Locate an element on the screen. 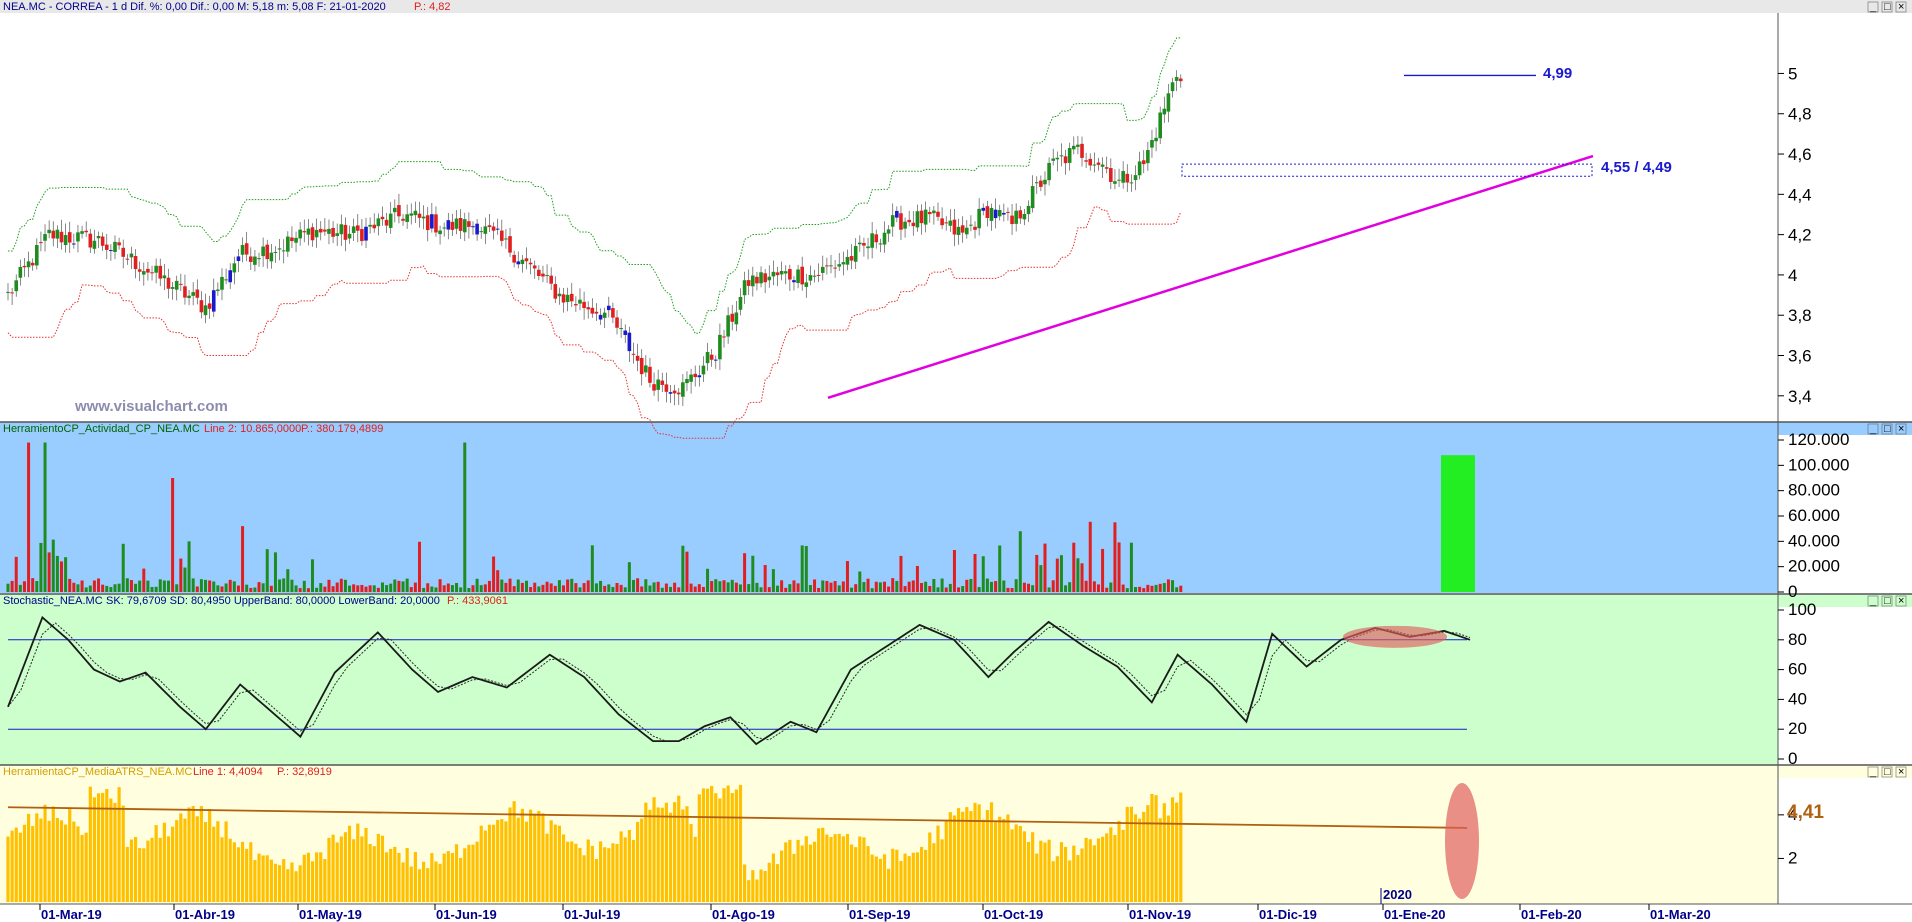 This screenshot has width=1912, height=922. x-axis-bg is located at coordinates (956, 913).